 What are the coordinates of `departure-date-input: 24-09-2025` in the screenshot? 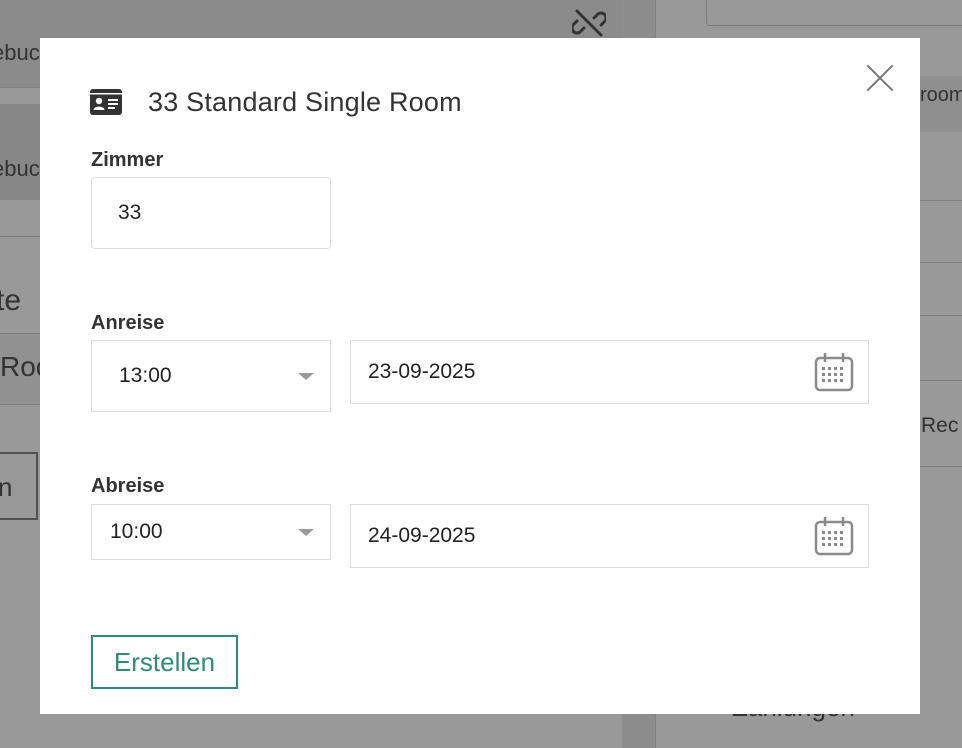 It's located at (609, 536).